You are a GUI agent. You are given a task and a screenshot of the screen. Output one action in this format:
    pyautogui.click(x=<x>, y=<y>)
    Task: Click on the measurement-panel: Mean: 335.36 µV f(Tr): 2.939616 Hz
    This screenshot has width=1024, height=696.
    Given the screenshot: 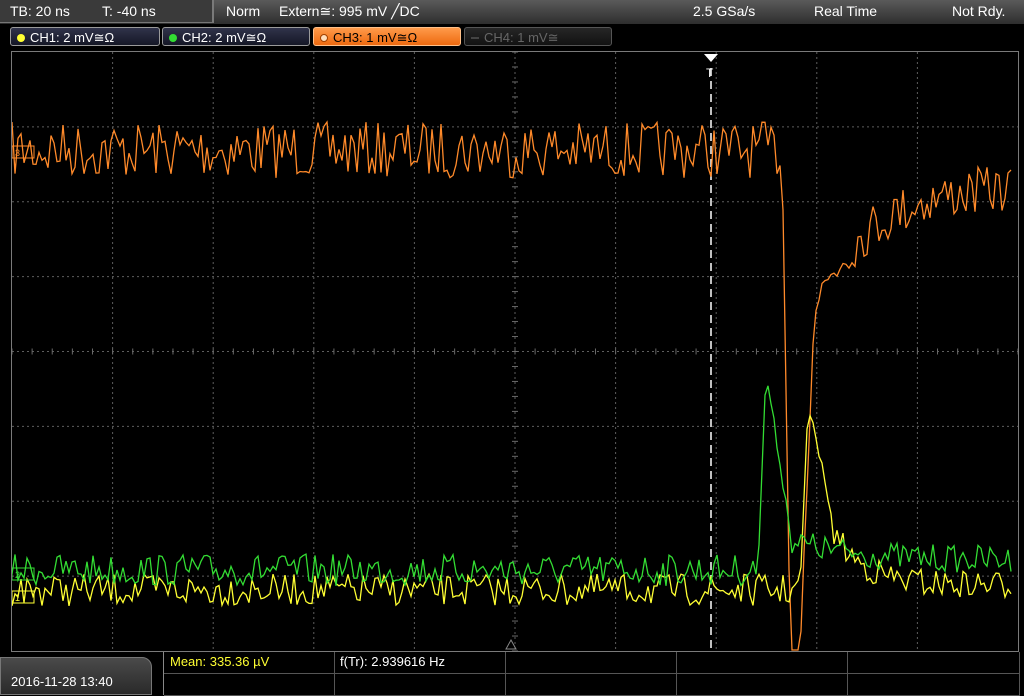 What is the action you would take?
    pyautogui.click(x=591, y=674)
    